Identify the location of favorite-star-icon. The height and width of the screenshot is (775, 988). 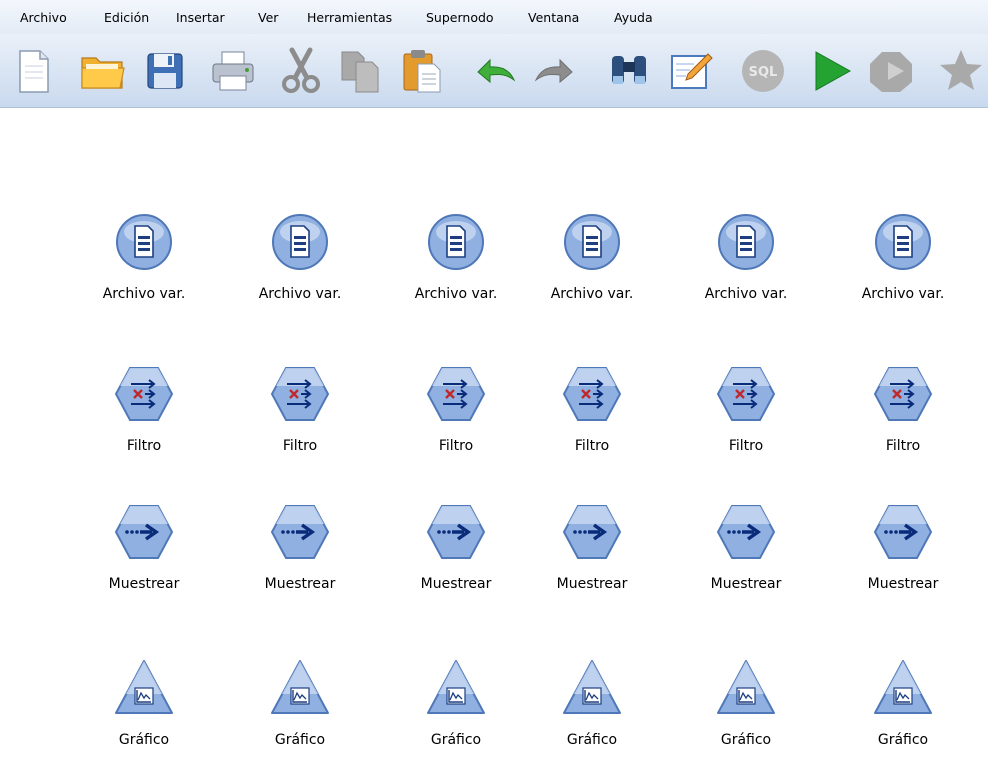
(961, 70).